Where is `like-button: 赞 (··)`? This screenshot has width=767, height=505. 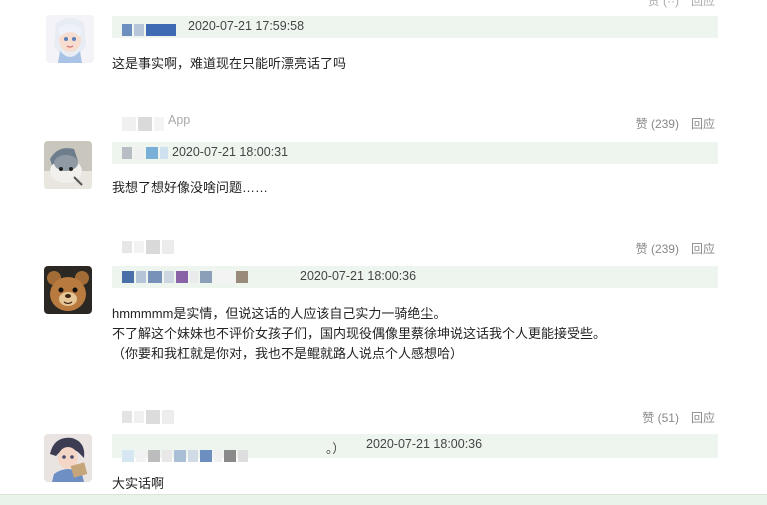 like-button: 赞 (··) is located at coordinates (663, 4).